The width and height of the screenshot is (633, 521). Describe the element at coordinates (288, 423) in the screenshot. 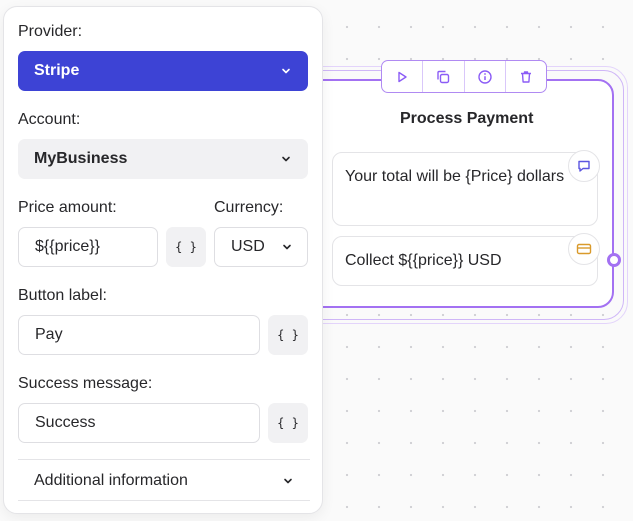

I see `success-message-variables-button: { }` at that location.